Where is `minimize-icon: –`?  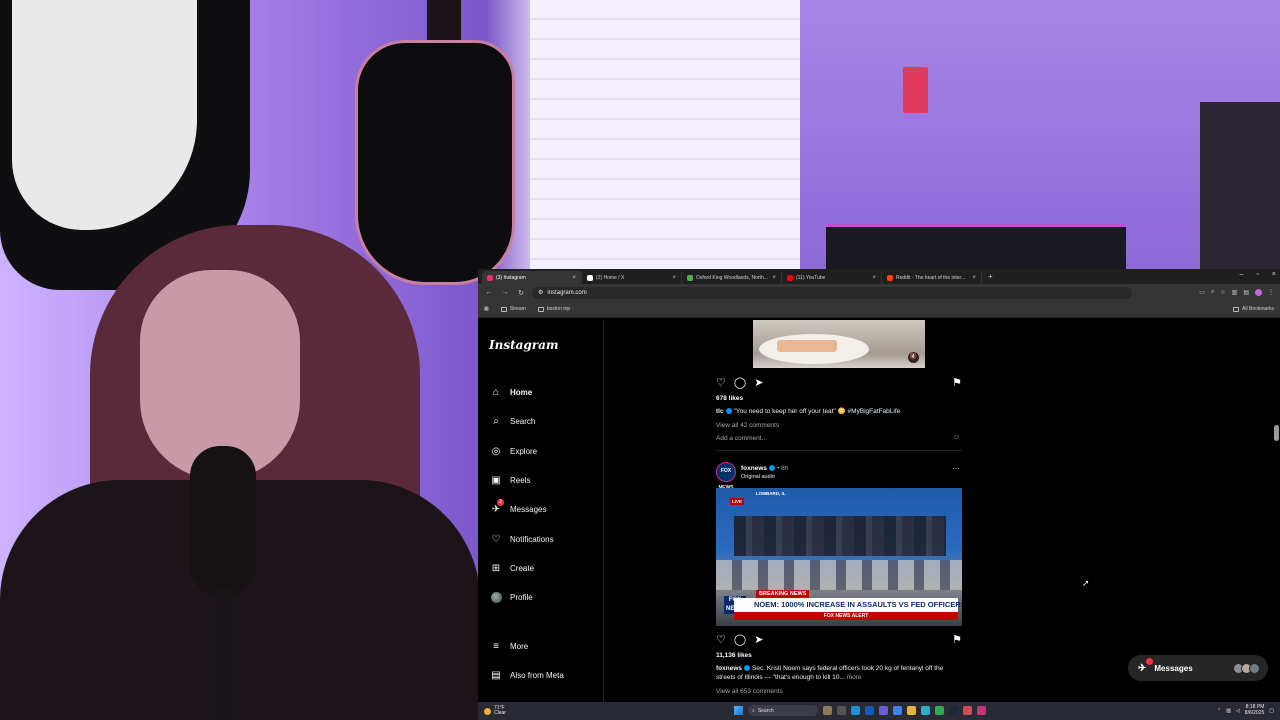 minimize-icon: – is located at coordinates (1242, 274).